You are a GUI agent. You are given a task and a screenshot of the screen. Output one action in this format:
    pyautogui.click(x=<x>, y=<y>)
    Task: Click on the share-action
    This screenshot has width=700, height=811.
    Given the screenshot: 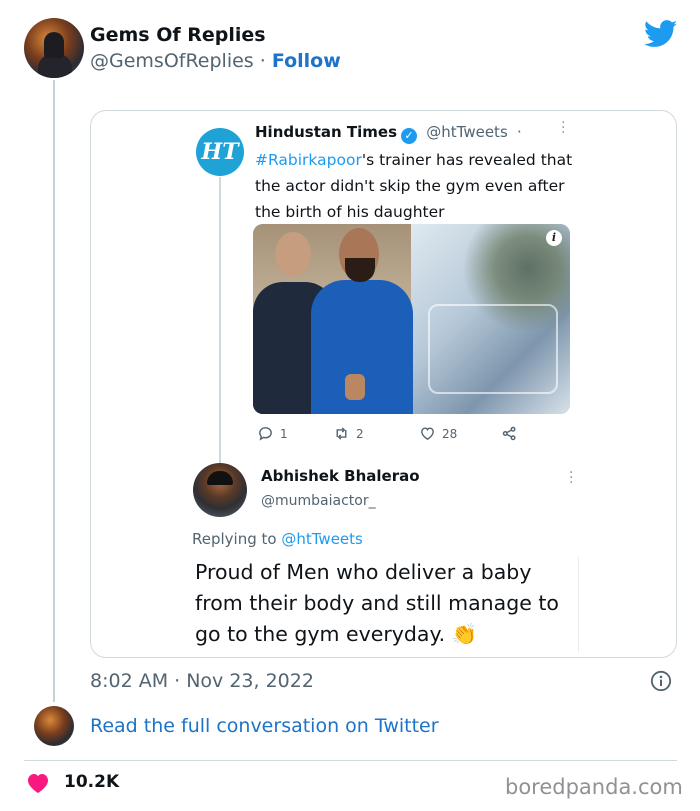 What is the action you would take?
    pyautogui.click(x=509, y=433)
    